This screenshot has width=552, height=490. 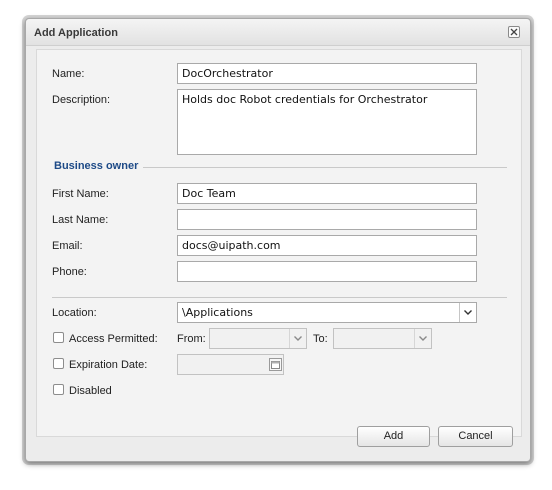 I want to click on location-divider, so click(x=279, y=297).